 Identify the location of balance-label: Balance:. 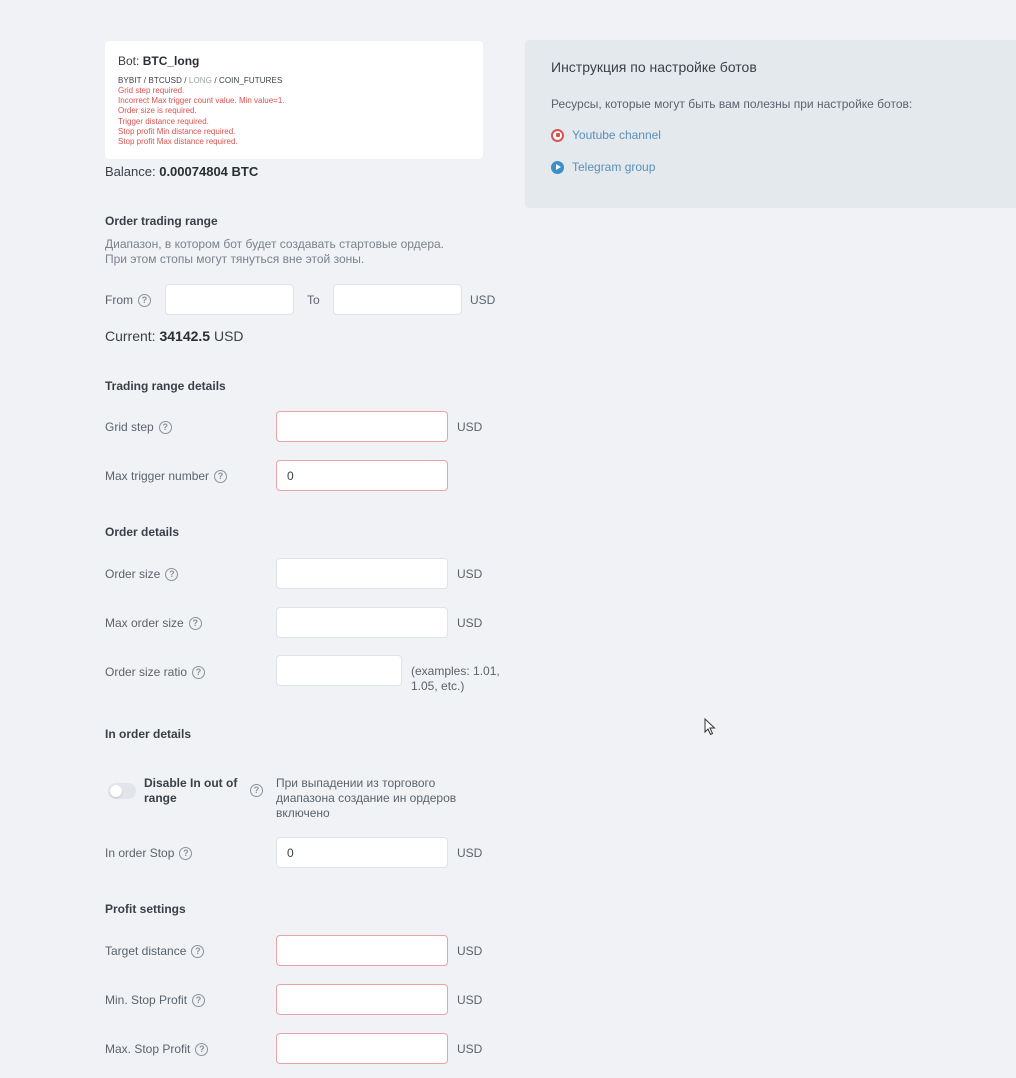
(130, 171).